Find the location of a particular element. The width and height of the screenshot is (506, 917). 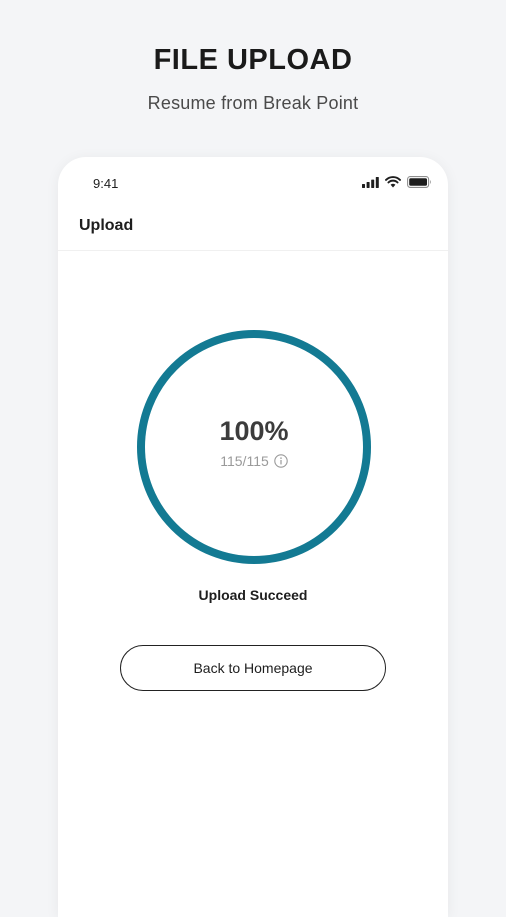

battery-icon is located at coordinates (419, 184).